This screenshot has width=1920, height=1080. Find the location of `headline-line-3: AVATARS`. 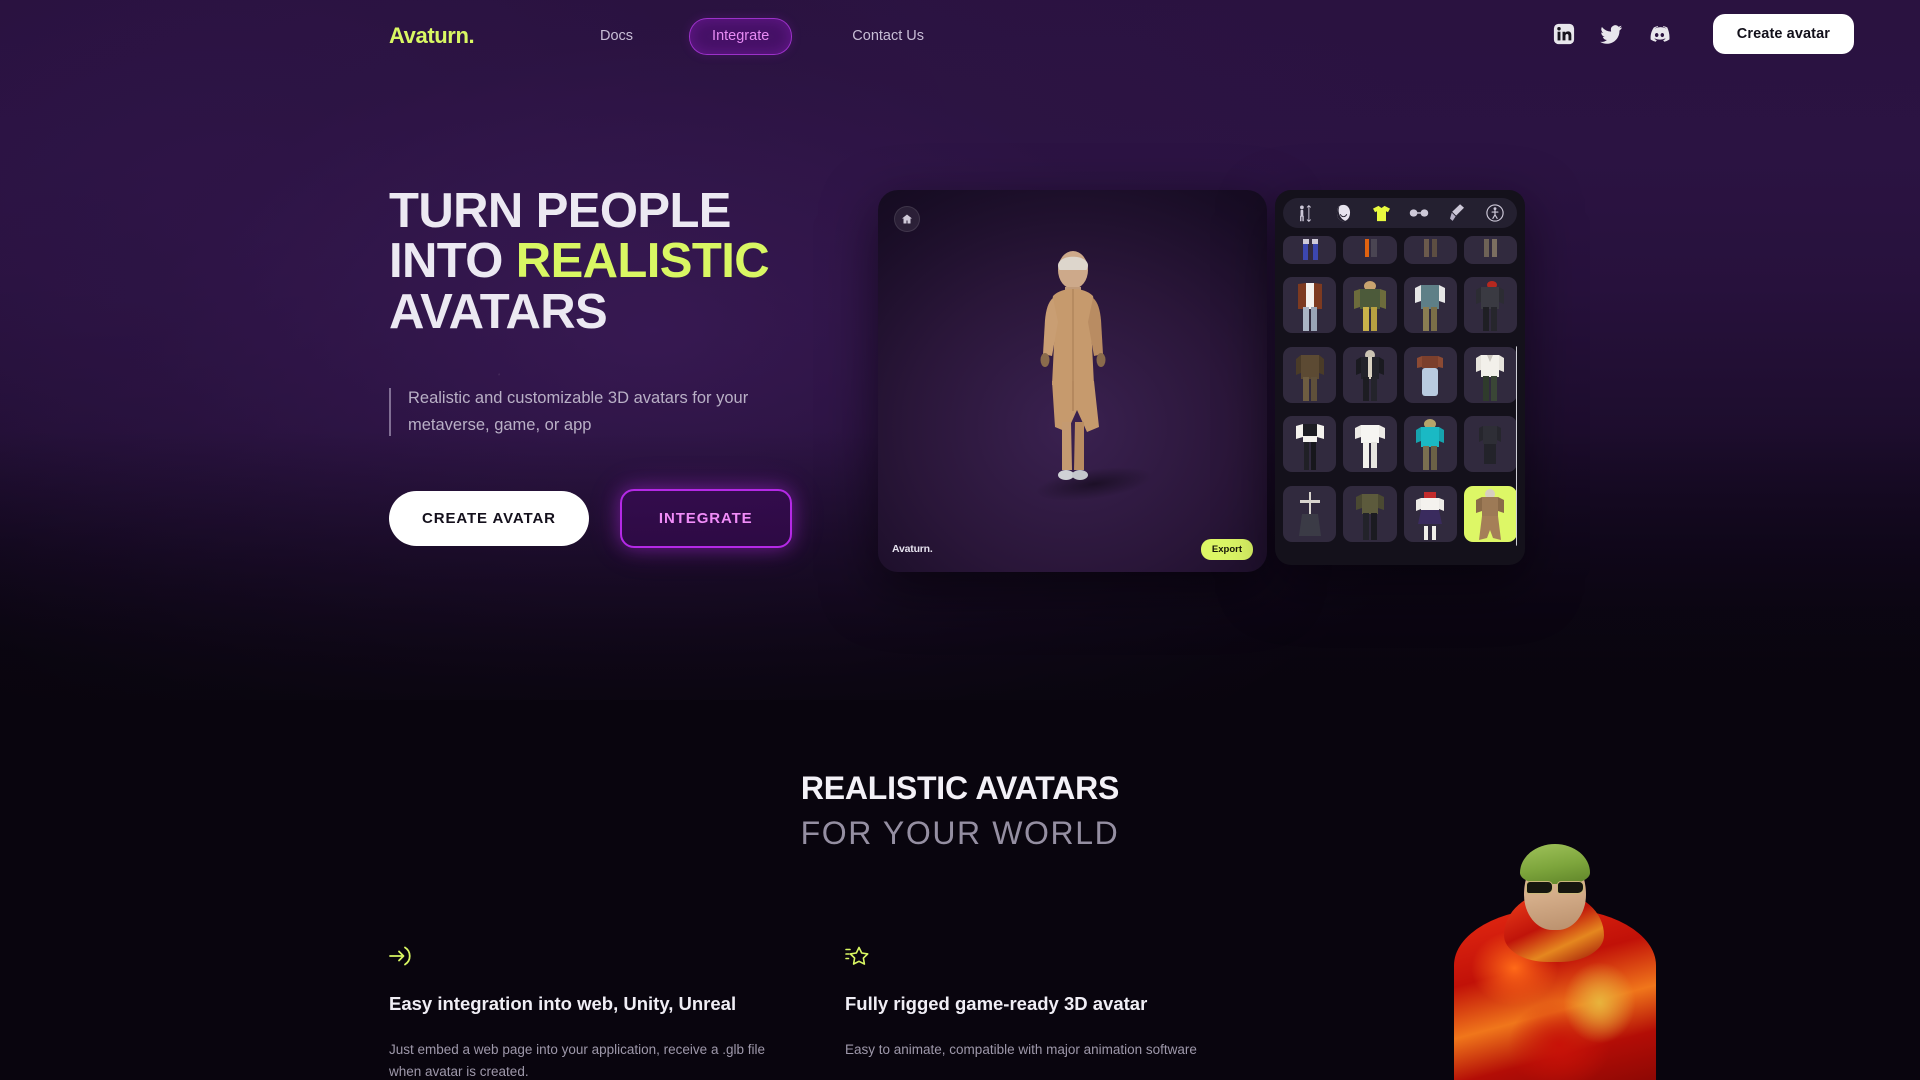

headline-line-3: AVATARS is located at coordinates (498, 311).